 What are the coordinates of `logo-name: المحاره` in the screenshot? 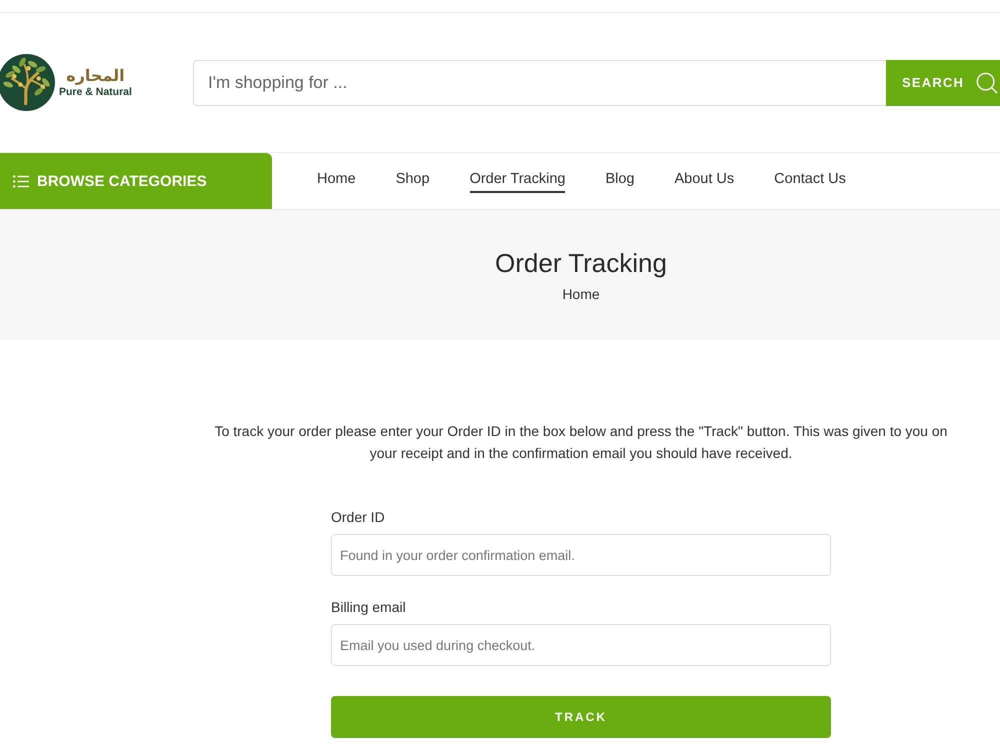 It's located at (95, 75).